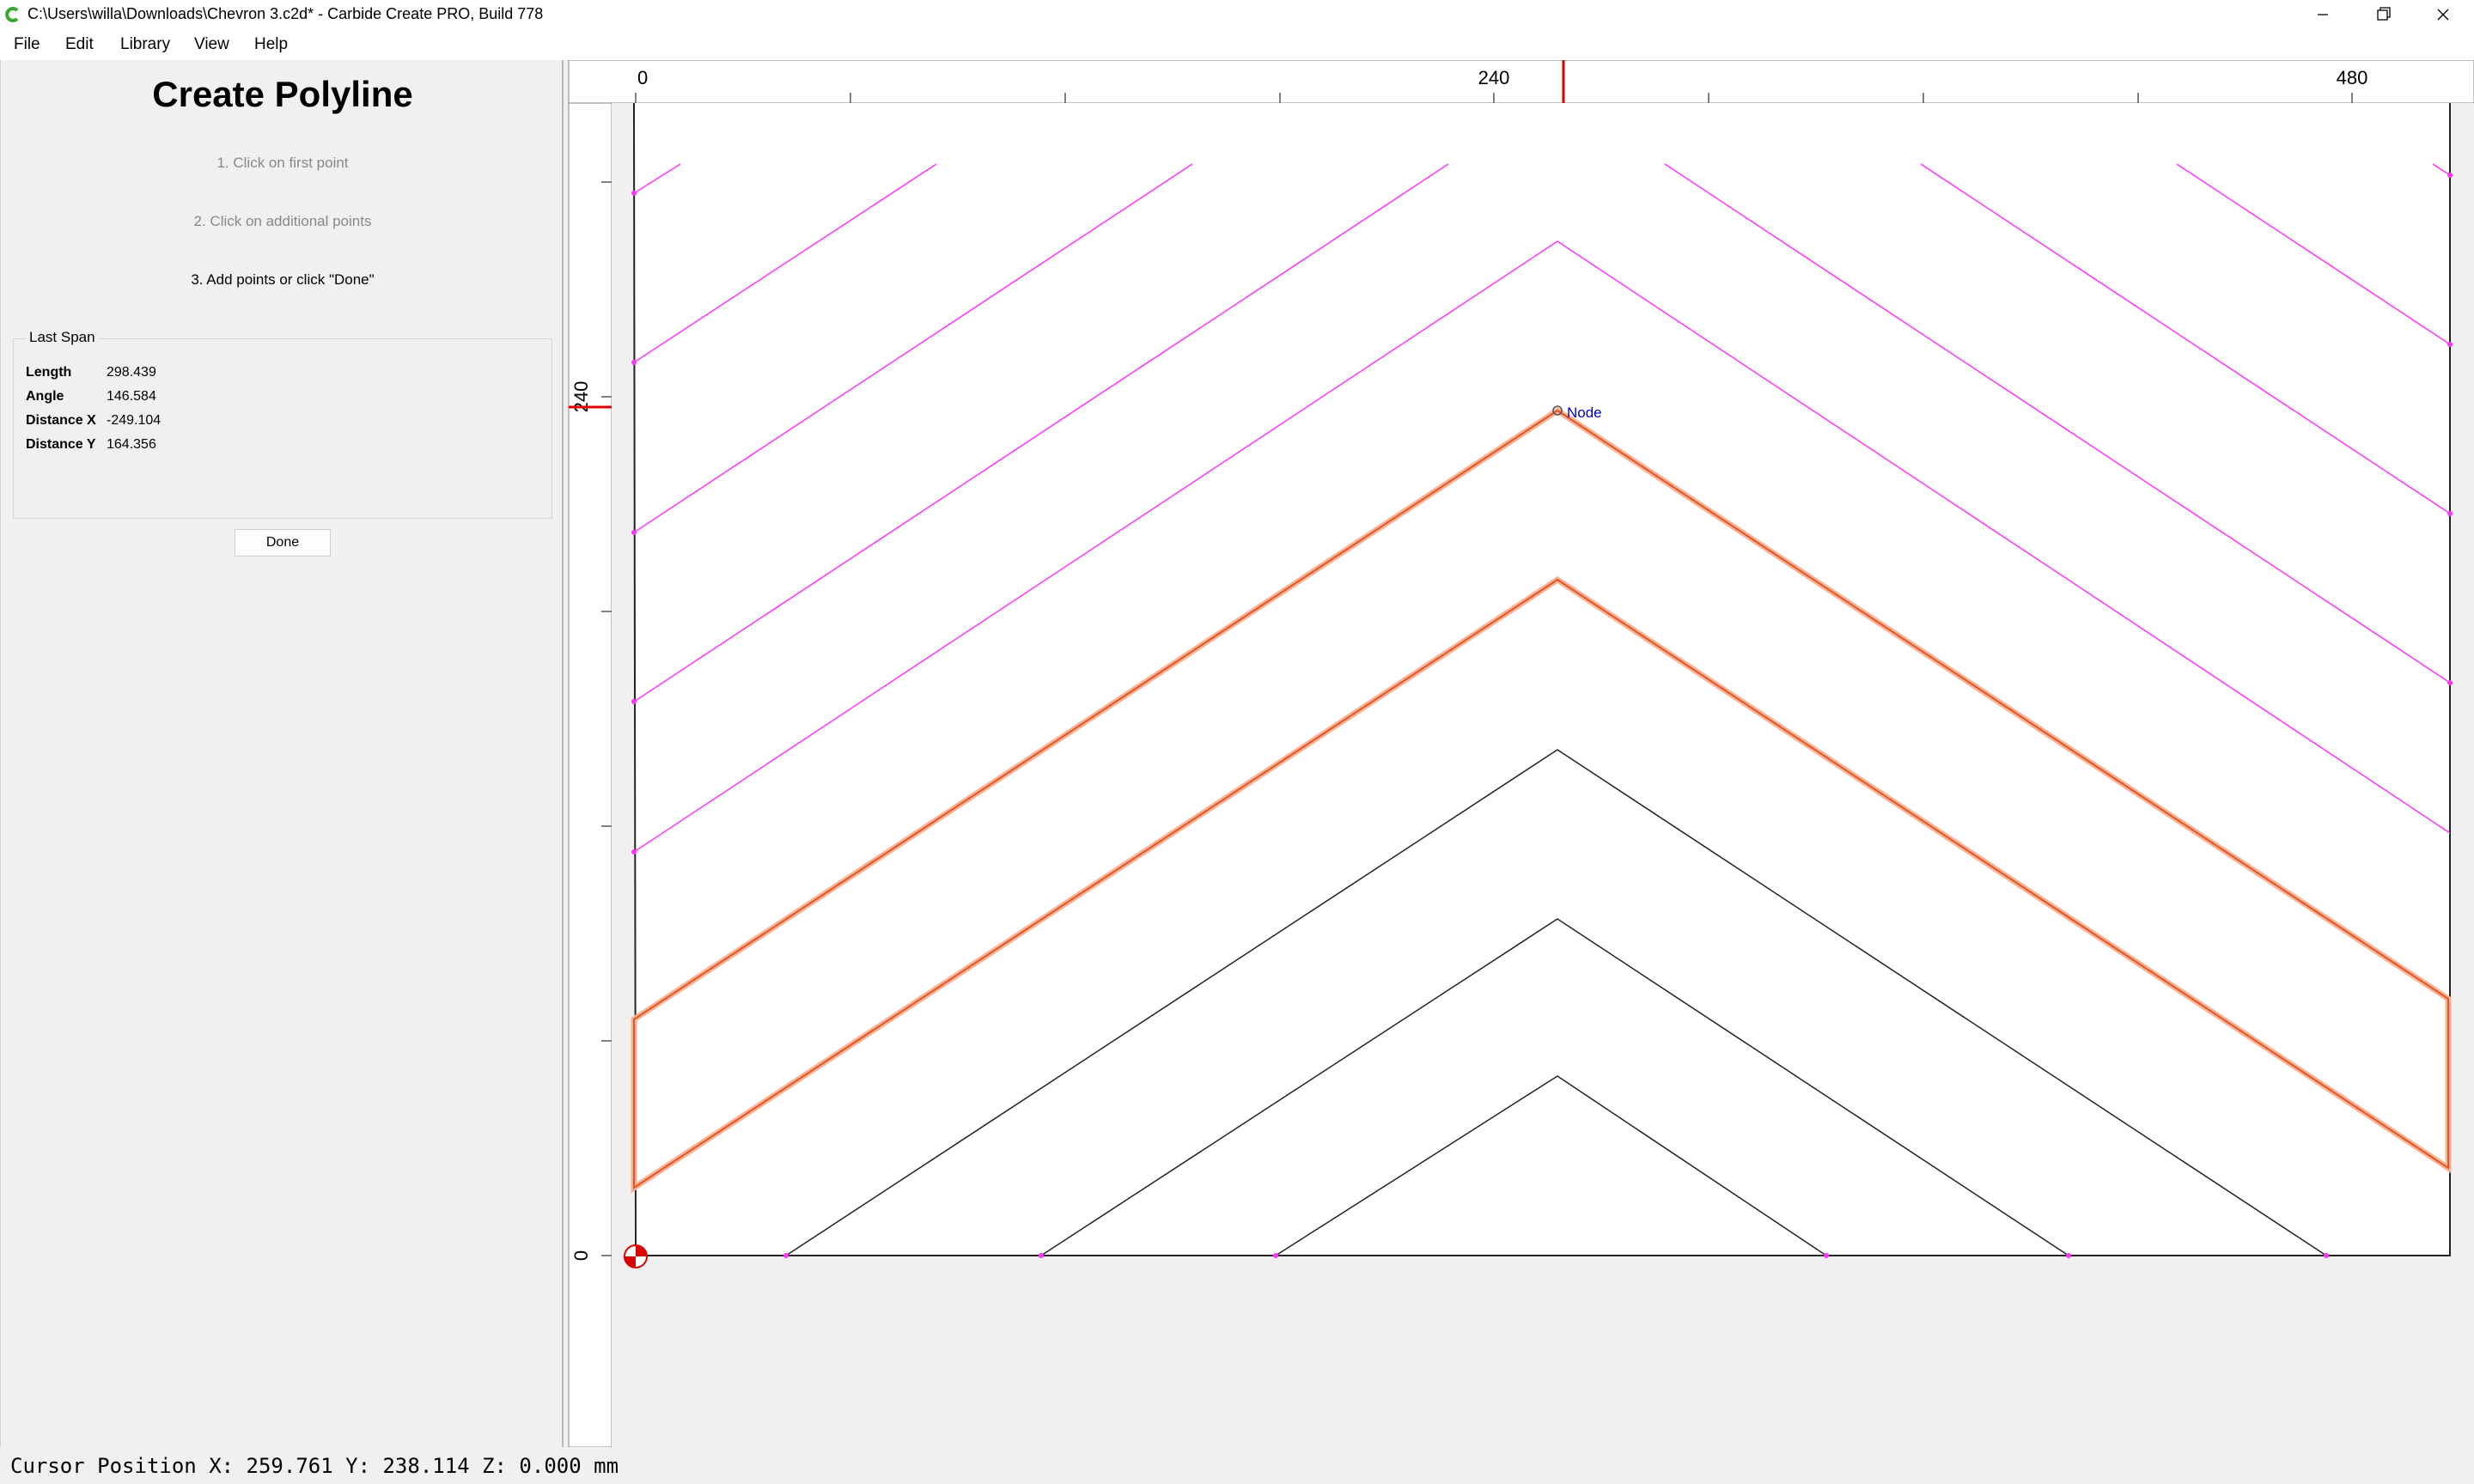  Describe the element at coordinates (642, 77) in the screenshot. I see `ruler-top-label-0: 0` at that location.